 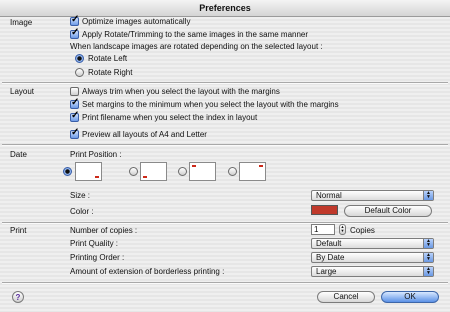 What do you see at coordinates (108, 58) in the screenshot?
I see `rotate-left-label: Rotate Left` at bounding box center [108, 58].